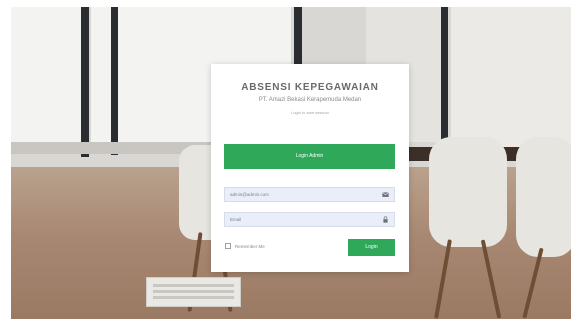  Describe the element at coordinates (250, 246) in the screenshot. I see `remember-label: Remember Me` at that location.